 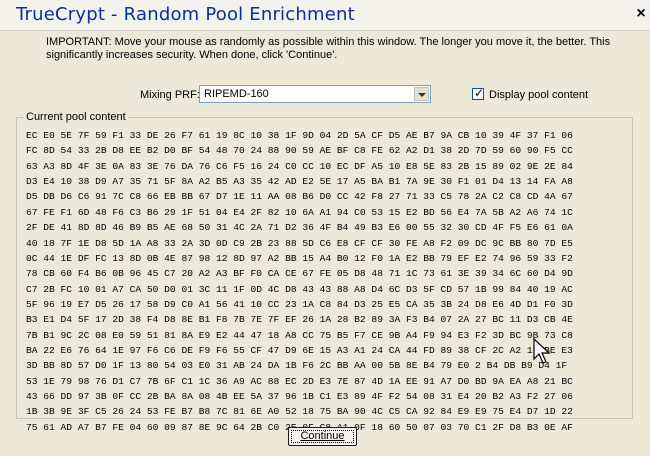 I want to click on mixing-prf-select: RIPEMD-160, so click(x=315, y=94).